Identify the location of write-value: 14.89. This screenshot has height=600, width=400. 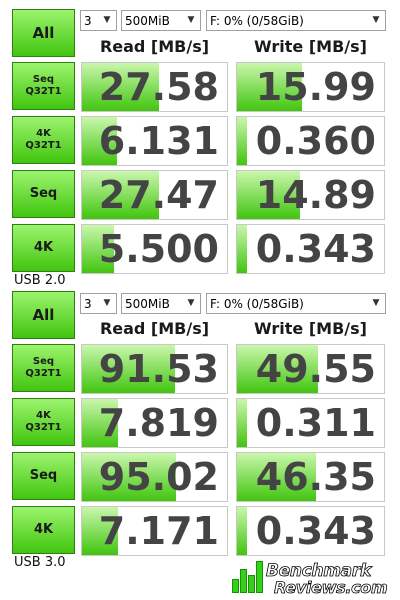
(315, 195).